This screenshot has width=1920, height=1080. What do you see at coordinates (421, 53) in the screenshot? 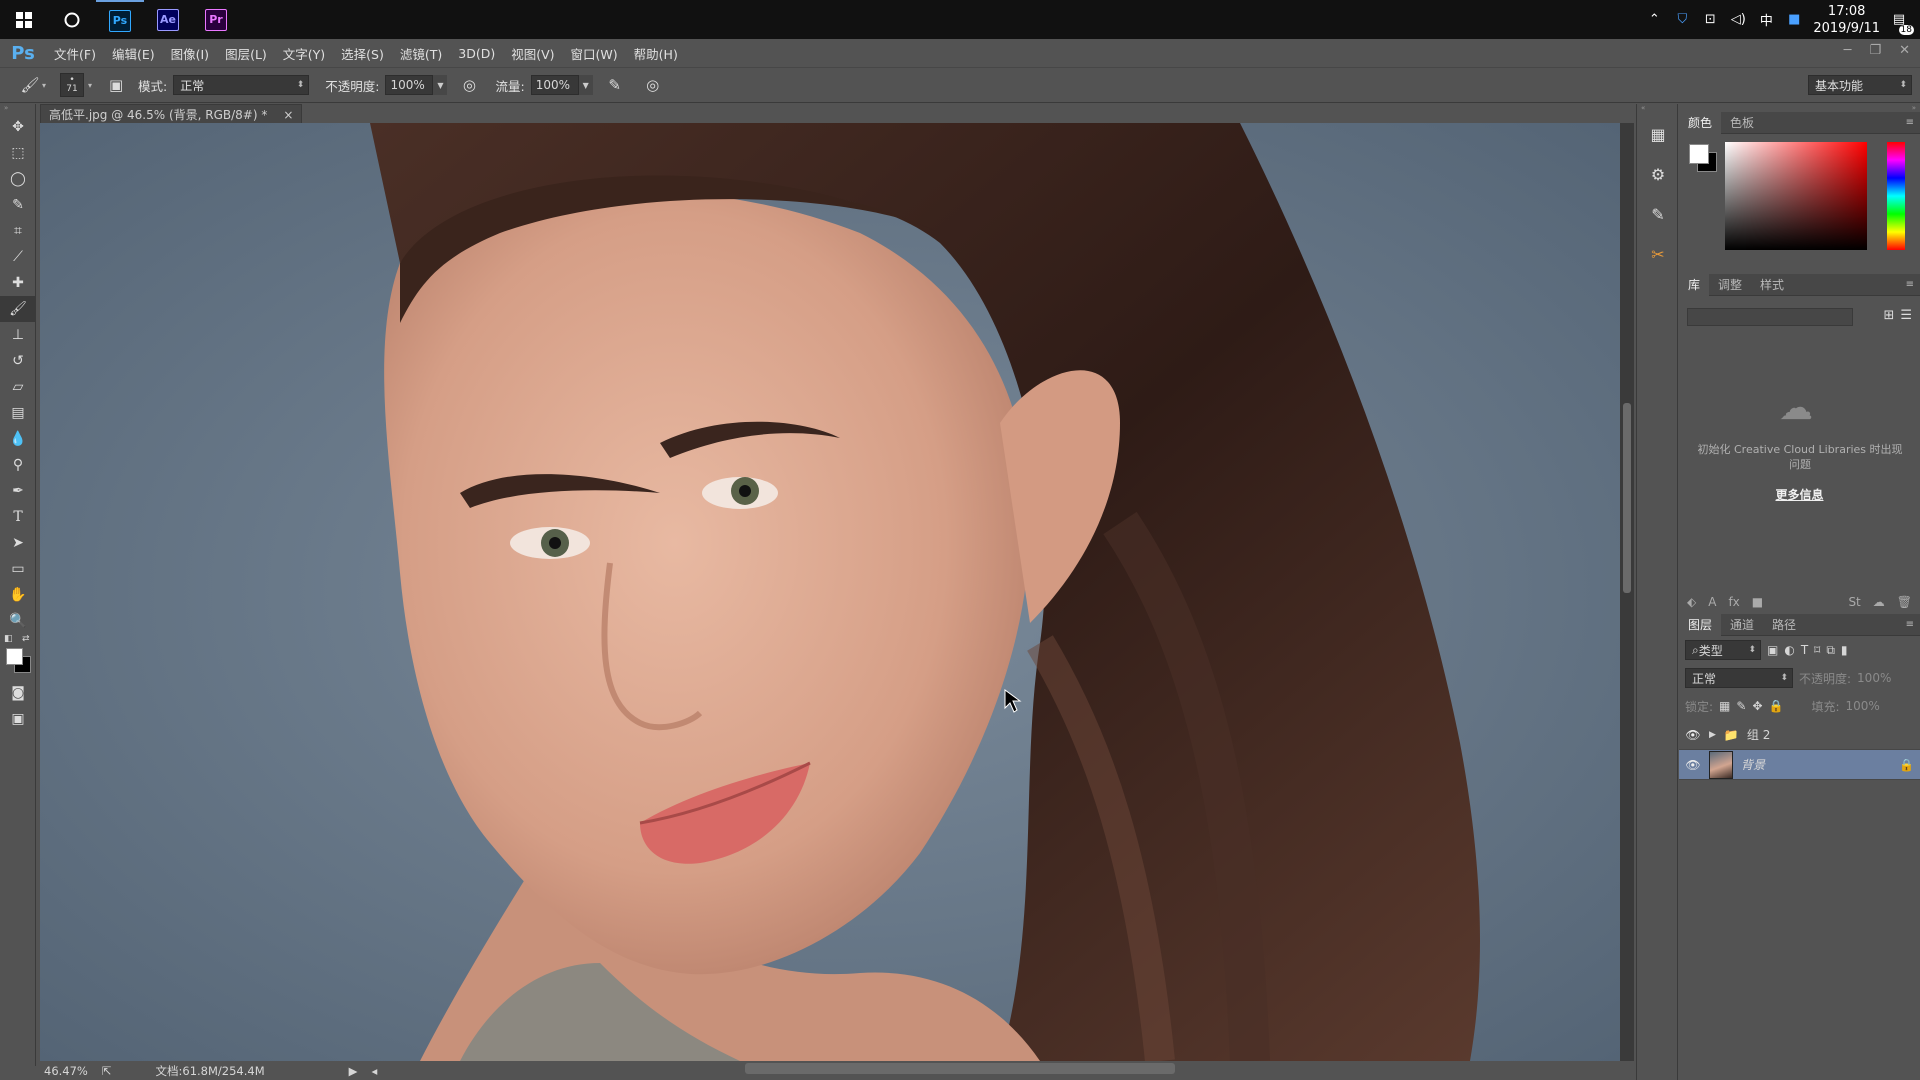
I see `menu-filter: 滤镜(T)` at bounding box center [421, 53].